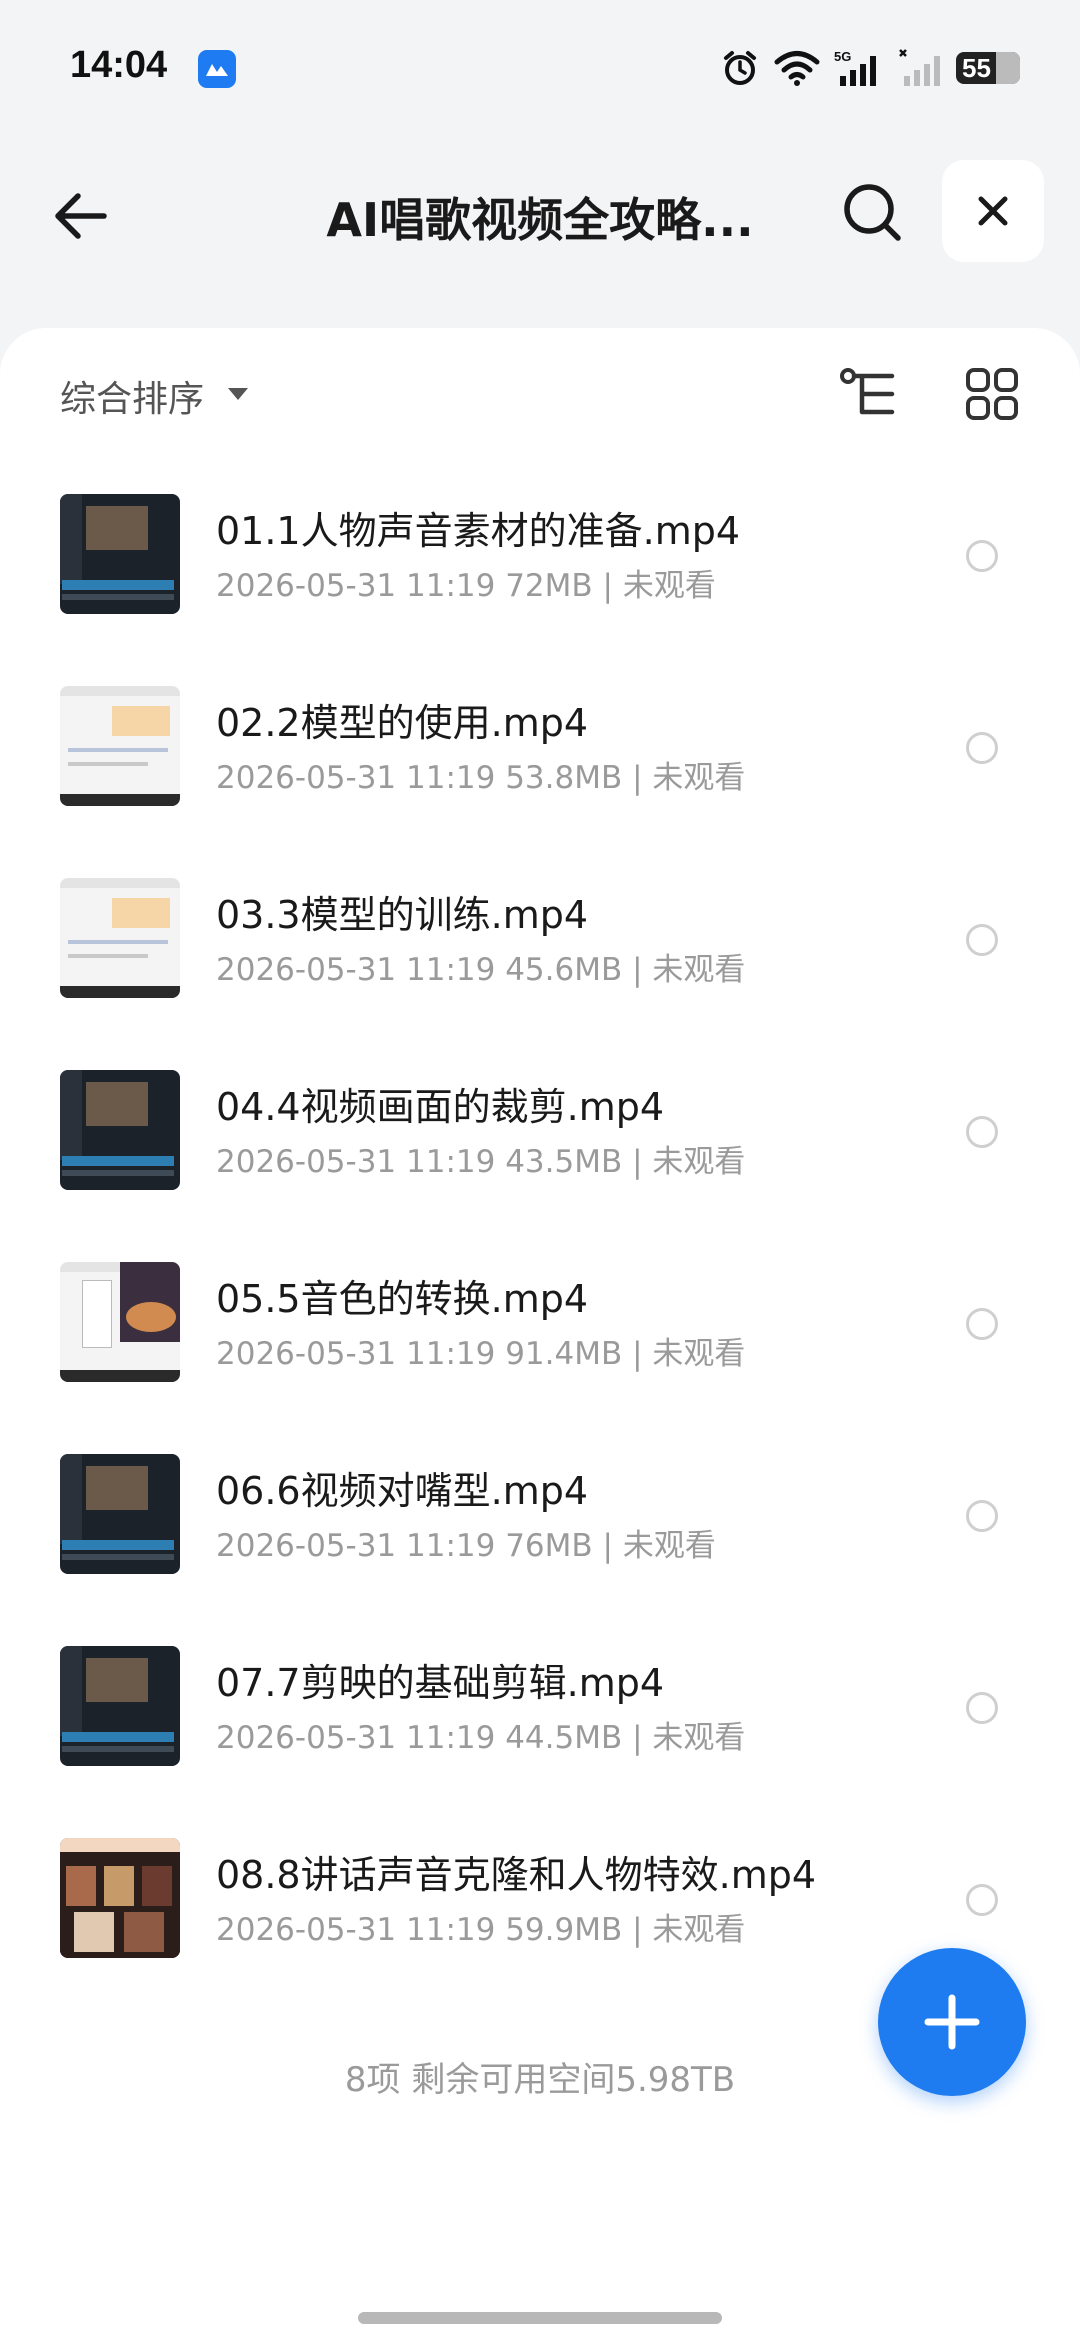  Describe the element at coordinates (540, 2318) in the screenshot. I see `home-indicator` at that location.